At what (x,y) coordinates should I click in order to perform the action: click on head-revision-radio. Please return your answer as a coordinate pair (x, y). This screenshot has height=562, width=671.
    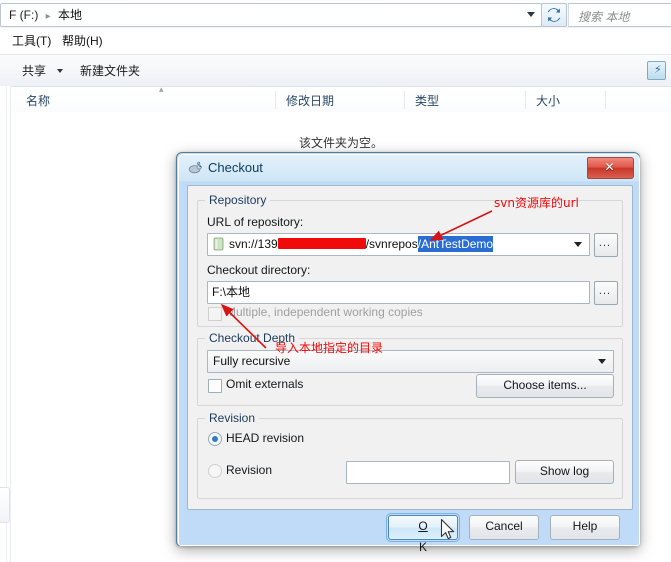
    Looking at the image, I should click on (215, 439).